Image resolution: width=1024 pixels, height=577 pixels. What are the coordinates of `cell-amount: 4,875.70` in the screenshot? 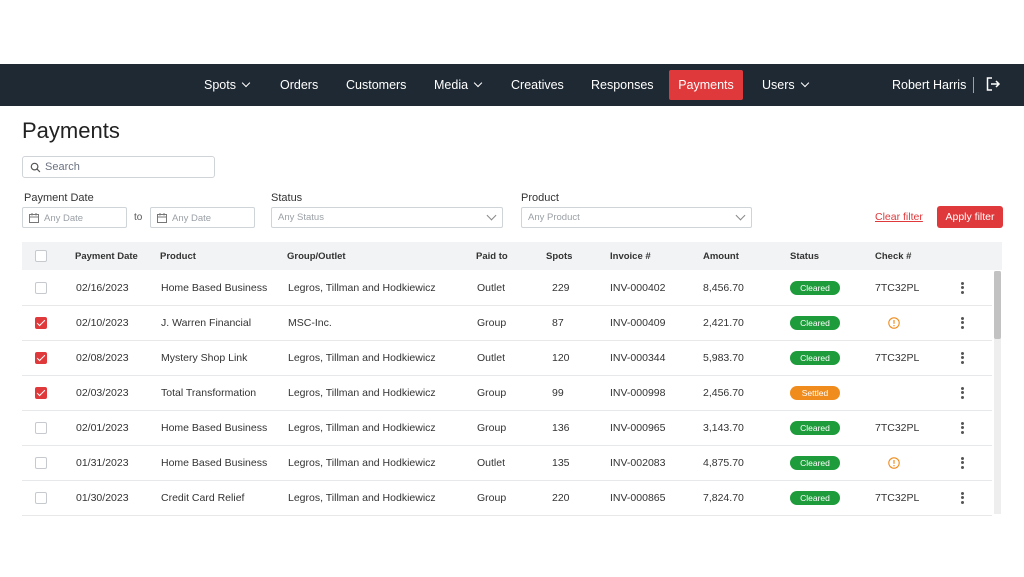 It's located at (723, 463).